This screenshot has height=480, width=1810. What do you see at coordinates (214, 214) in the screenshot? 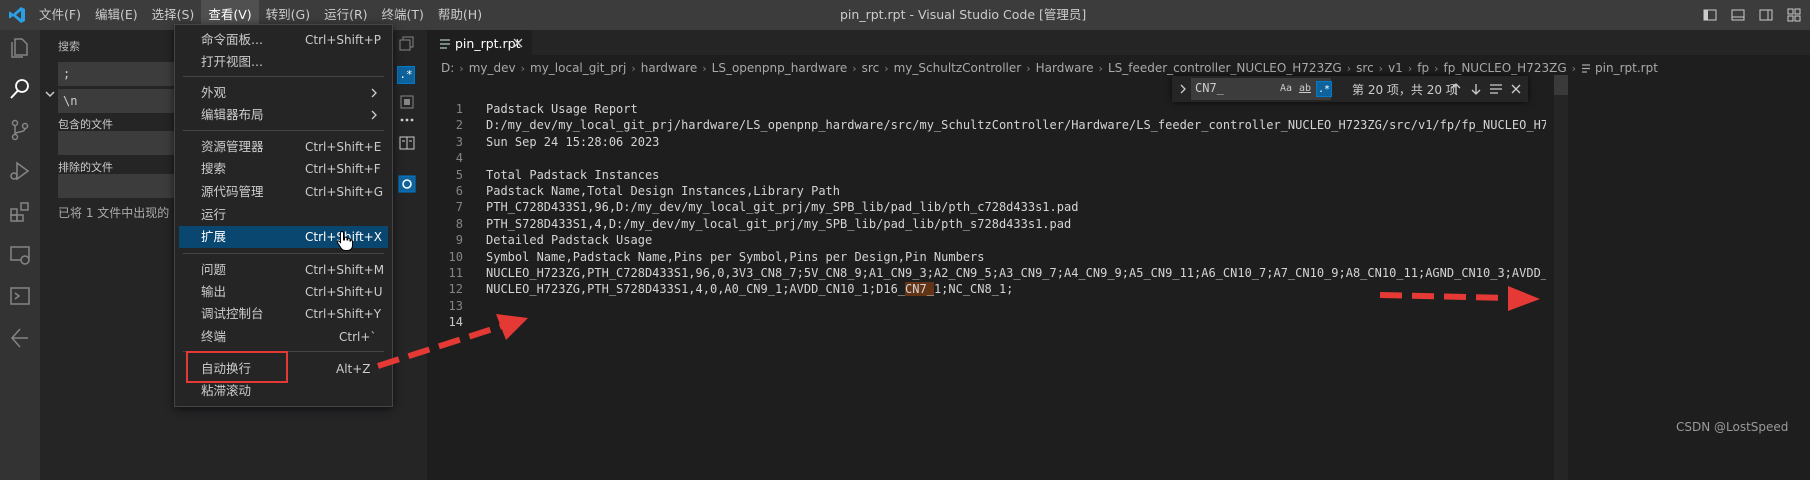
I see `menu-item-label: 运行` at bounding box center [214, 214].